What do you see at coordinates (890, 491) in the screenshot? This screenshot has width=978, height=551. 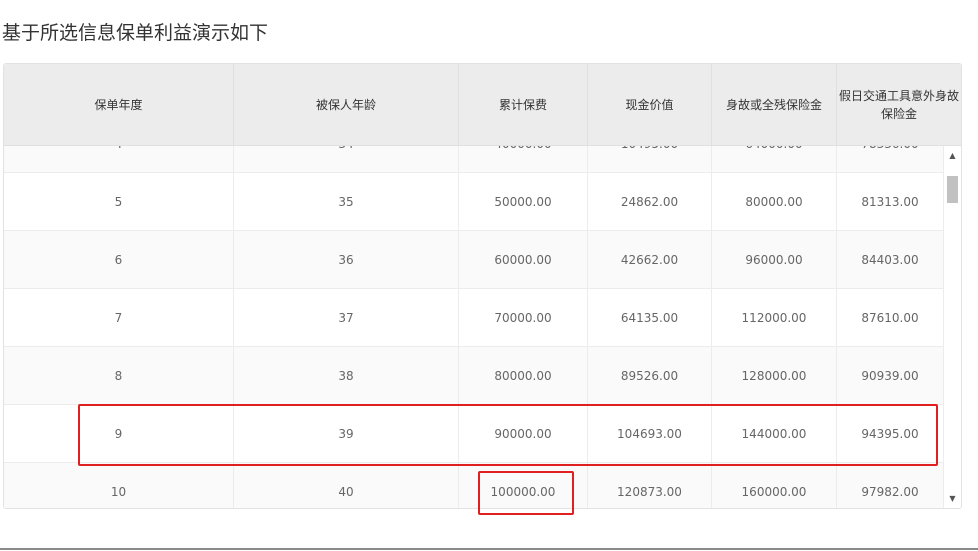 I see `cell-holiday-accident-benefit: 97982.00` at bounding box center [890, 491].